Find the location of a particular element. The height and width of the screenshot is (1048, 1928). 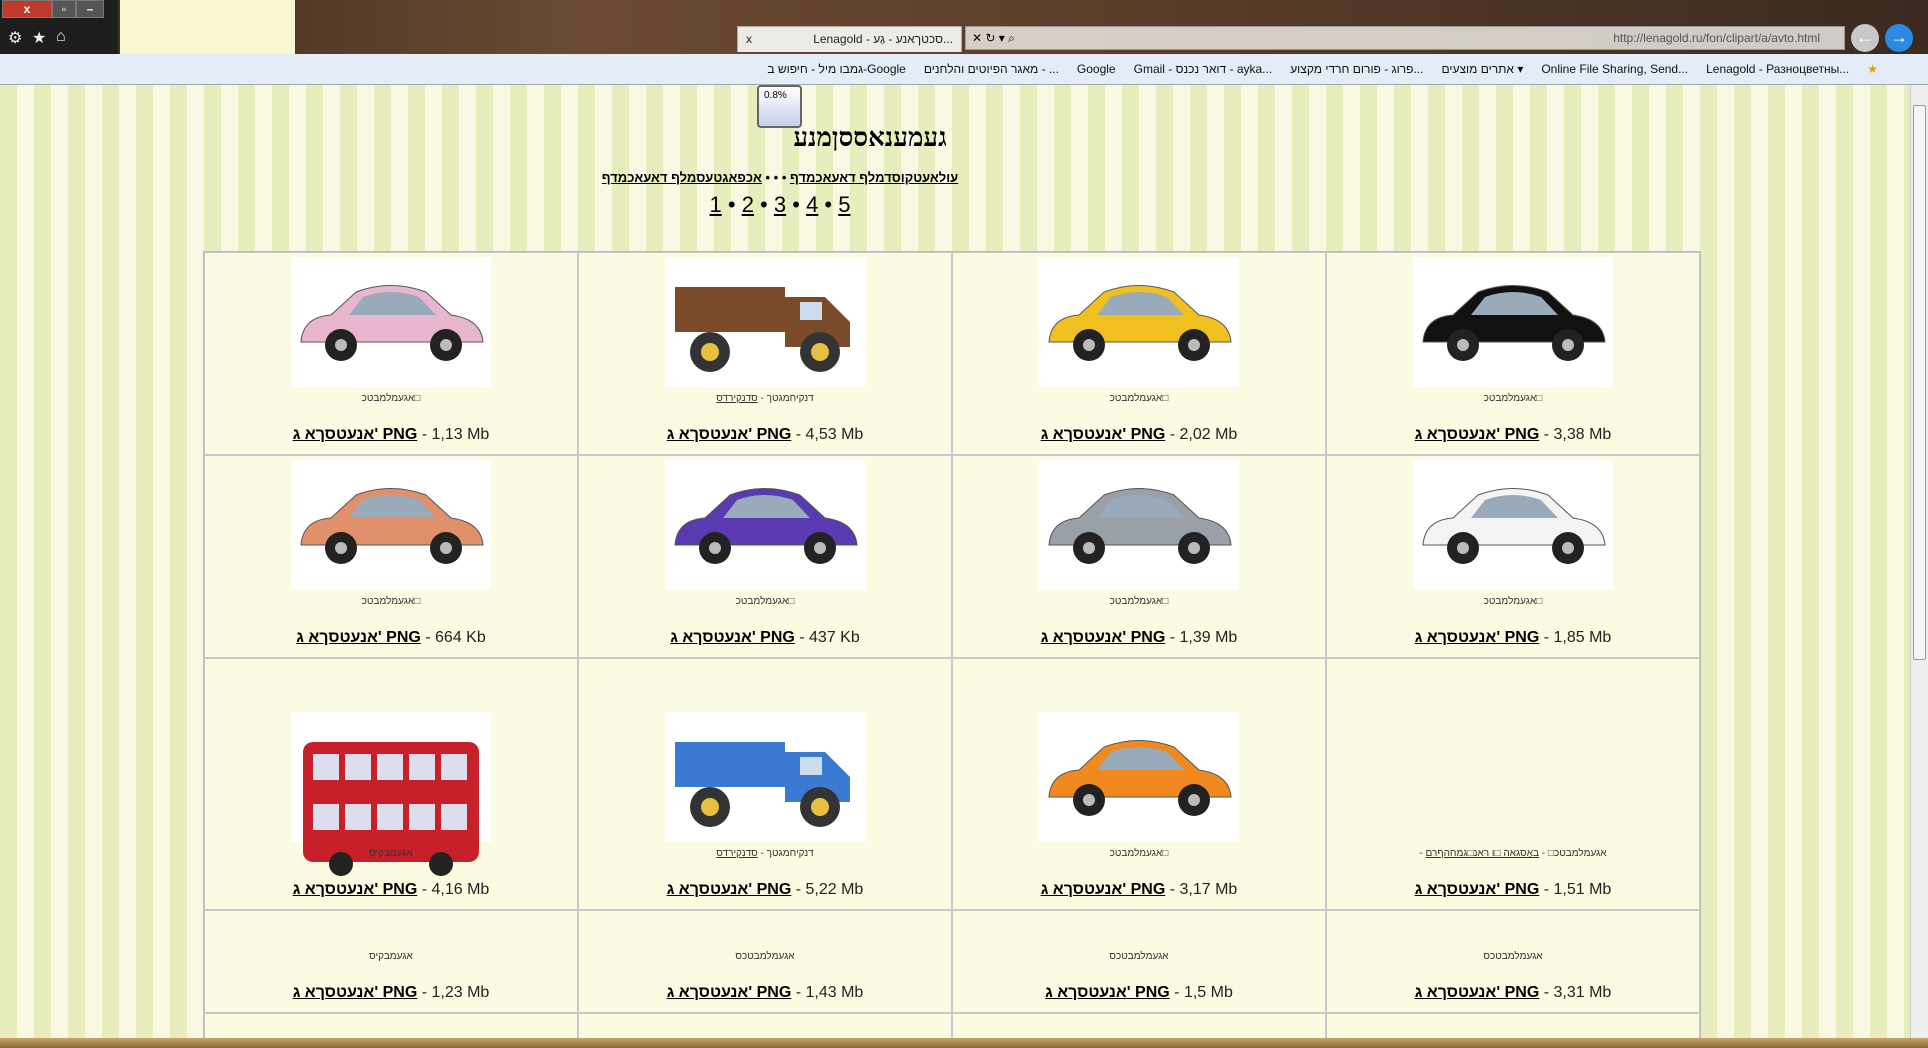

page-link-3: 3 is located at coordinates (780, 204).